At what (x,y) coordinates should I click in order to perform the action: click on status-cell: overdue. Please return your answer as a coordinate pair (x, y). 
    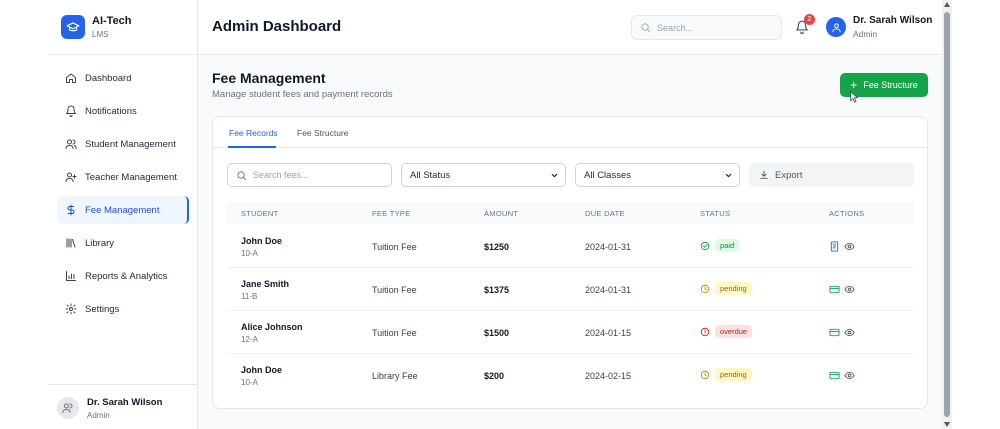
    Looking at the image, I should click on (726, 331).